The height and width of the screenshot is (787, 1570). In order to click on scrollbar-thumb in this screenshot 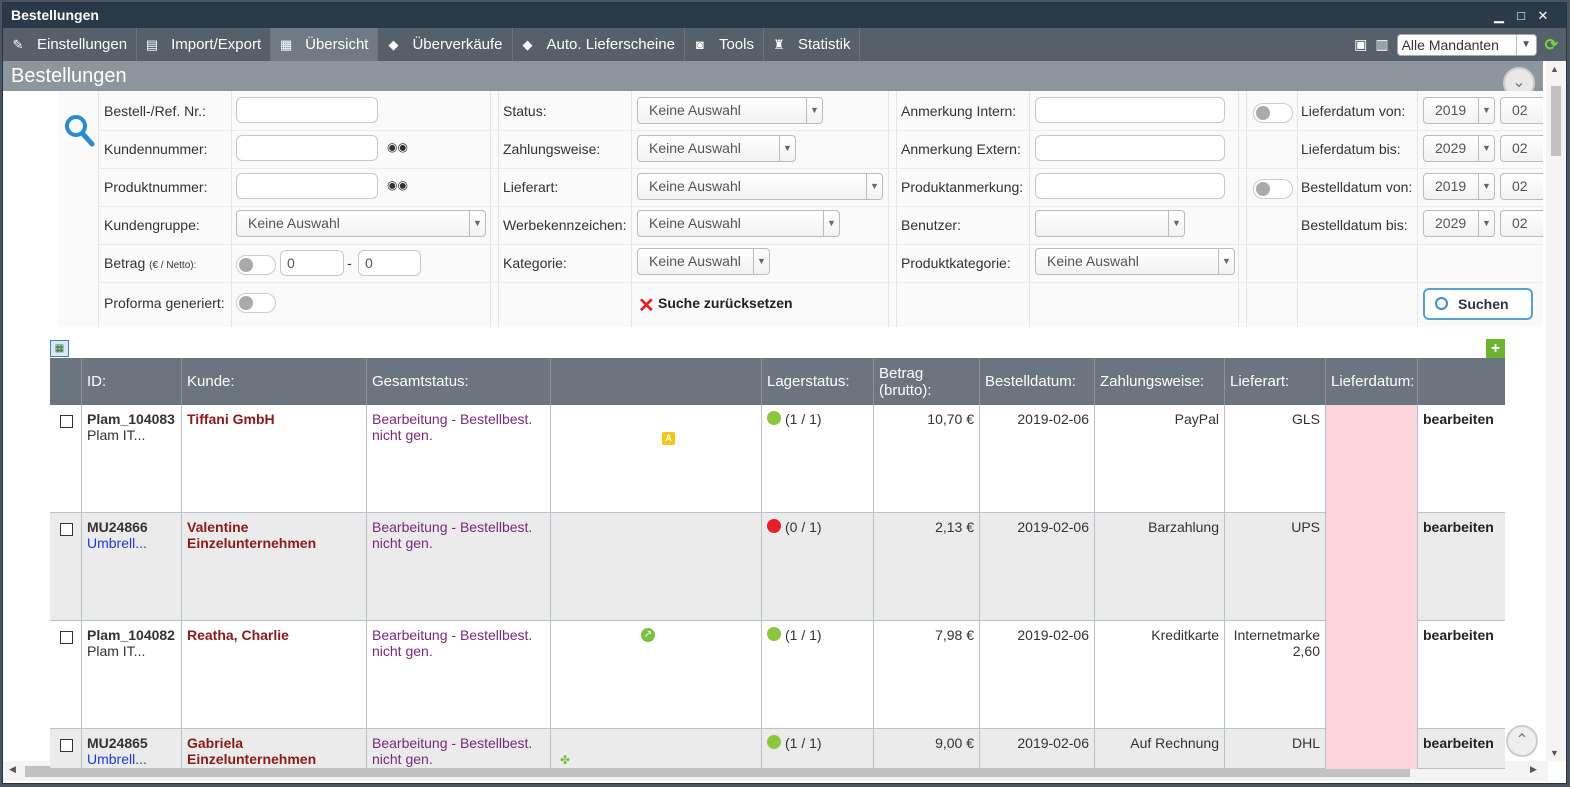, I will do `click(1556, 121)`.